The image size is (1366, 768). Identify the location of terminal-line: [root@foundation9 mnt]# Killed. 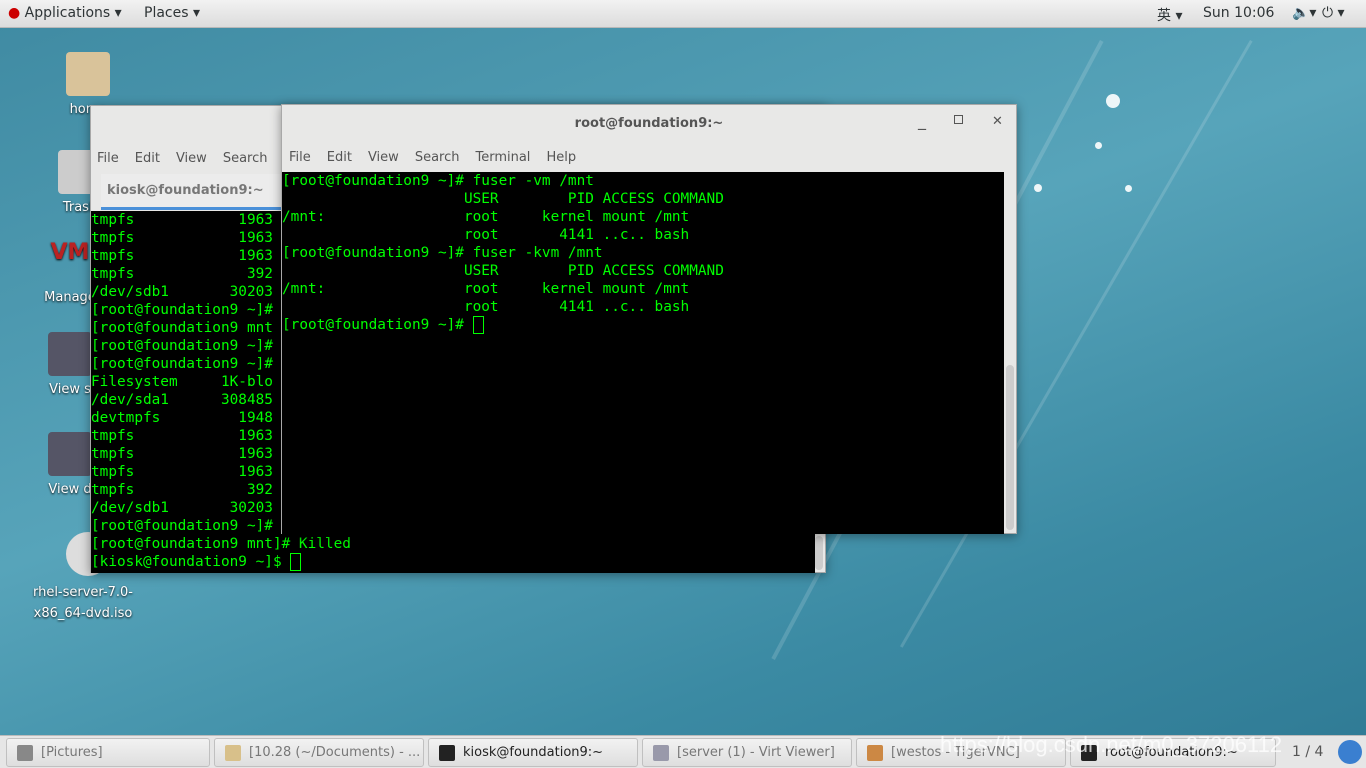
(453, 544).